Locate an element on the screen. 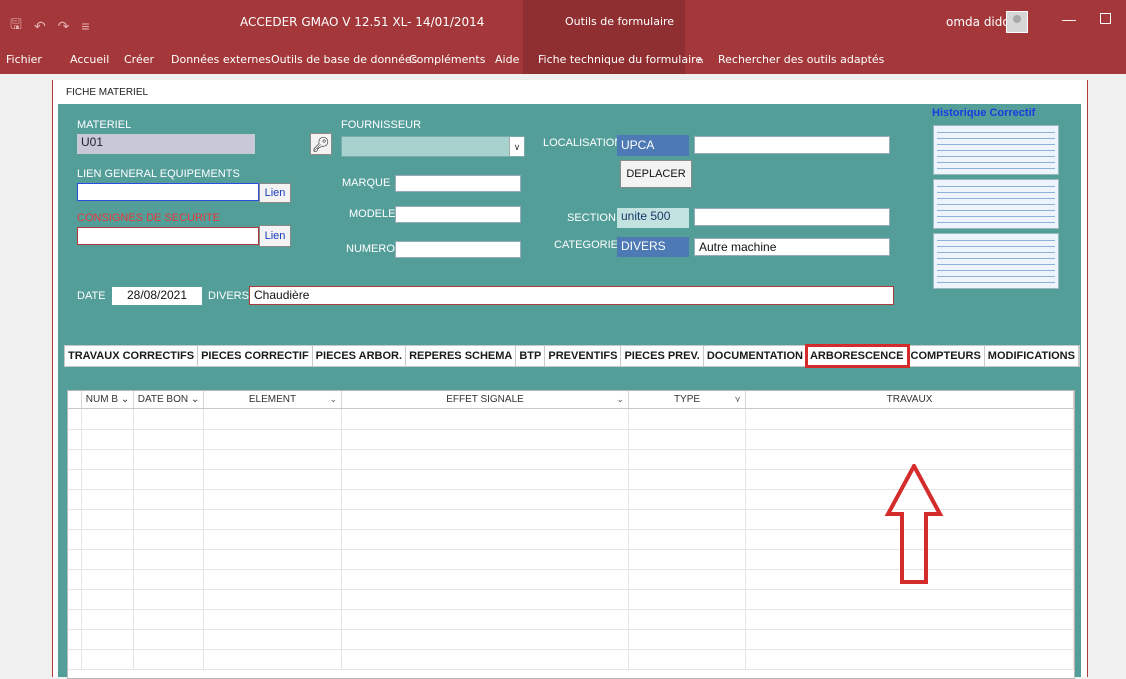  lien-general-field is located at coordinates (168, 192).